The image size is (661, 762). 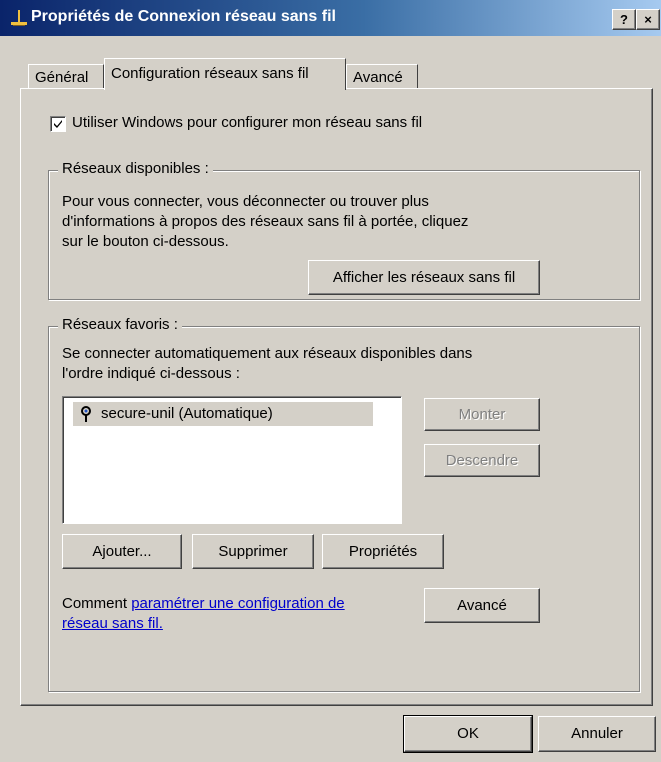 I want to click on show-wireless-networks-button: Afficher les réseaux sans fil, so click(x=424, y=277).